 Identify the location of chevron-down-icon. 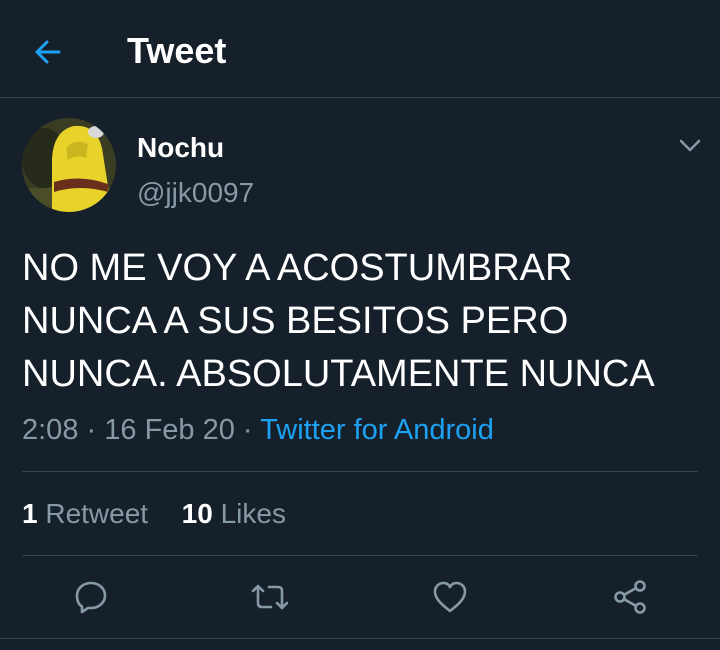
(690, 145).